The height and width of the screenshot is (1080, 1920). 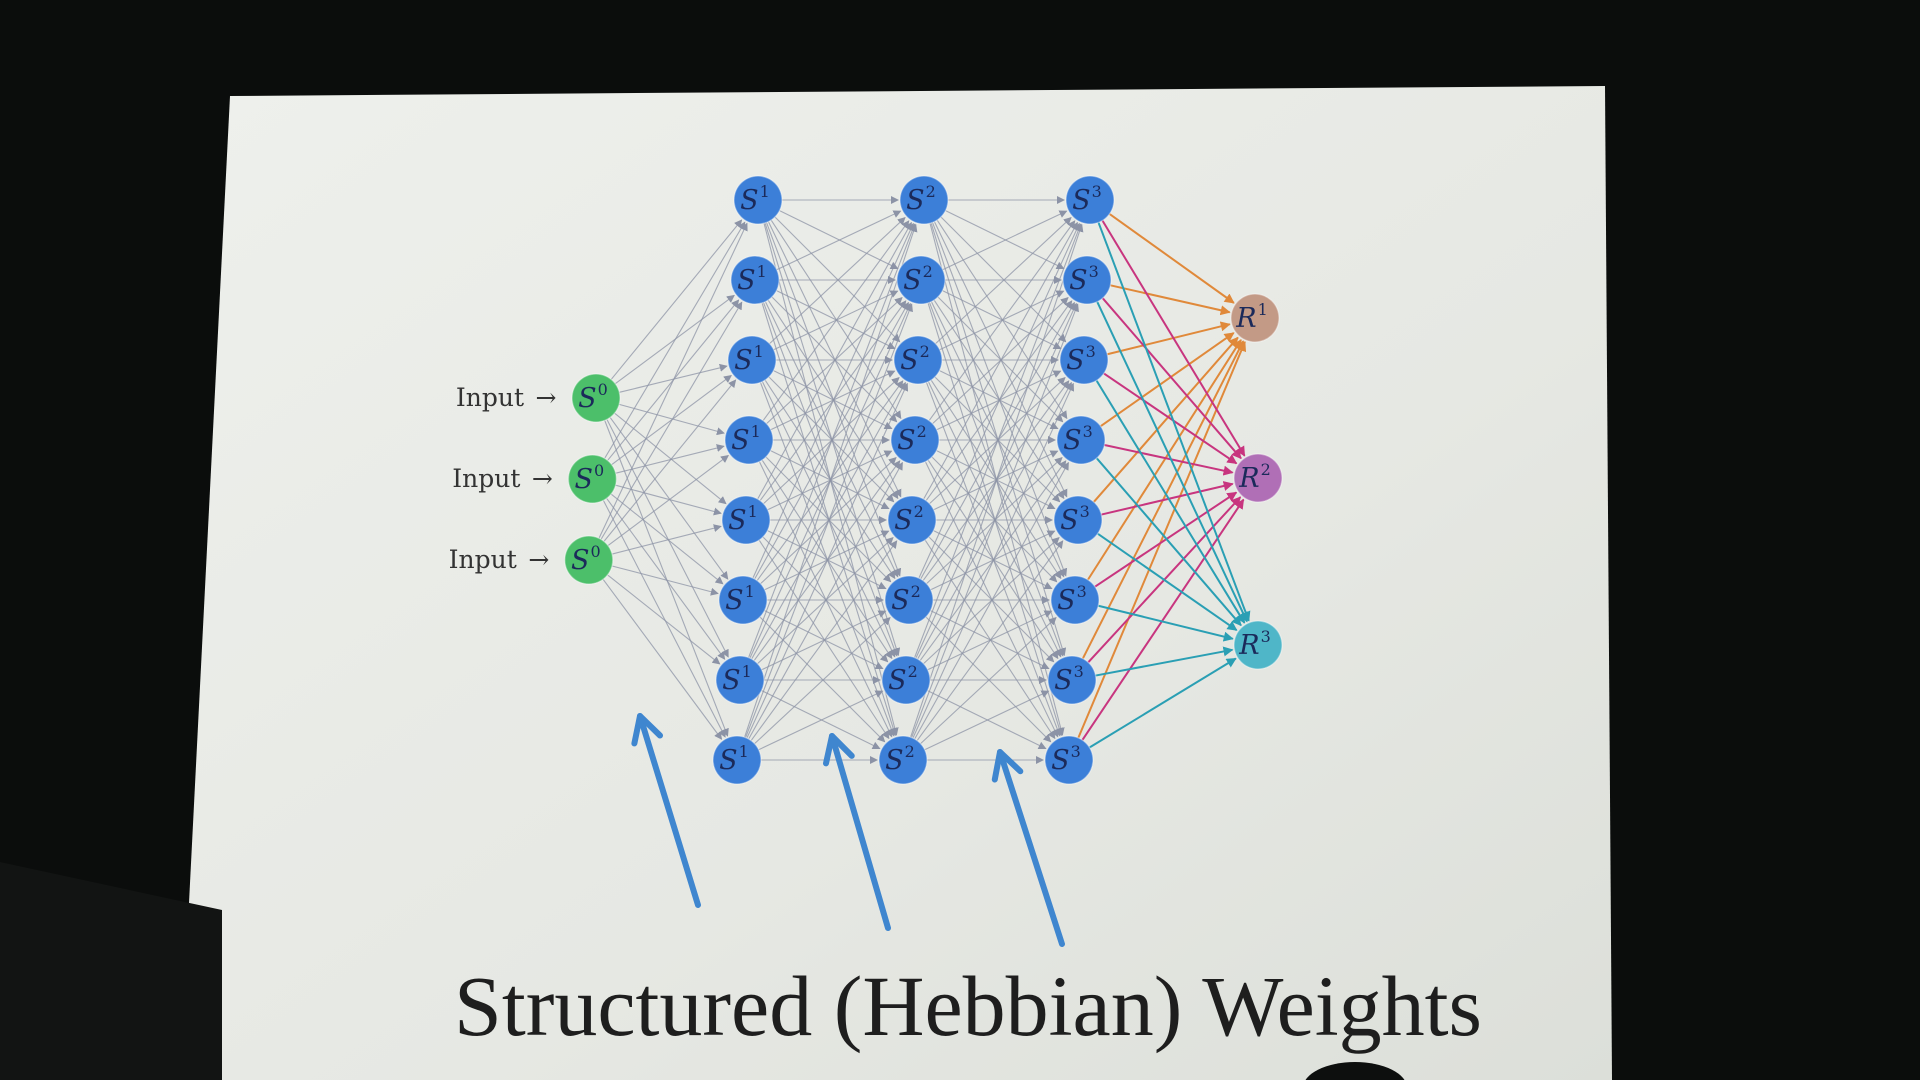 I want to click on node-r3: R3, so click(x=1258, y=645).